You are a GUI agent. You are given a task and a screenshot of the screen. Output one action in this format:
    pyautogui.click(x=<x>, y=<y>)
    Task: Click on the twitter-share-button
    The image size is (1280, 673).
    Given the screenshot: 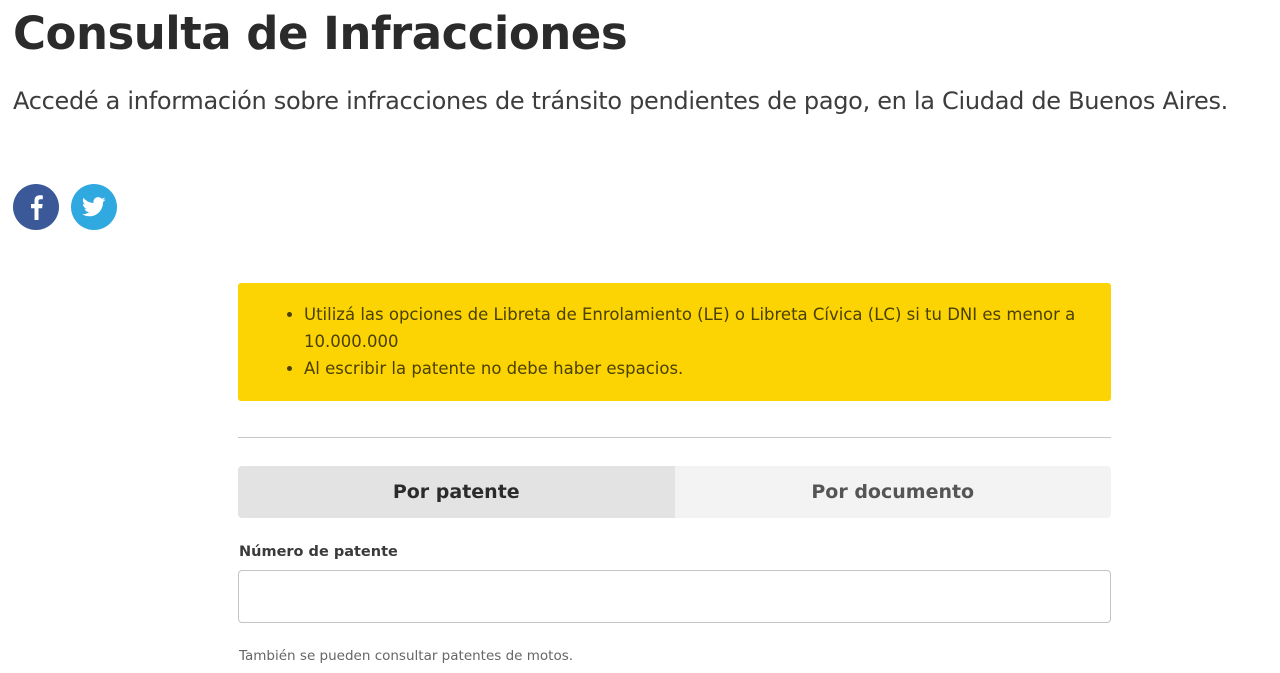 What is the action you would take?
    pyautogui.click(x=94, y=207)
    